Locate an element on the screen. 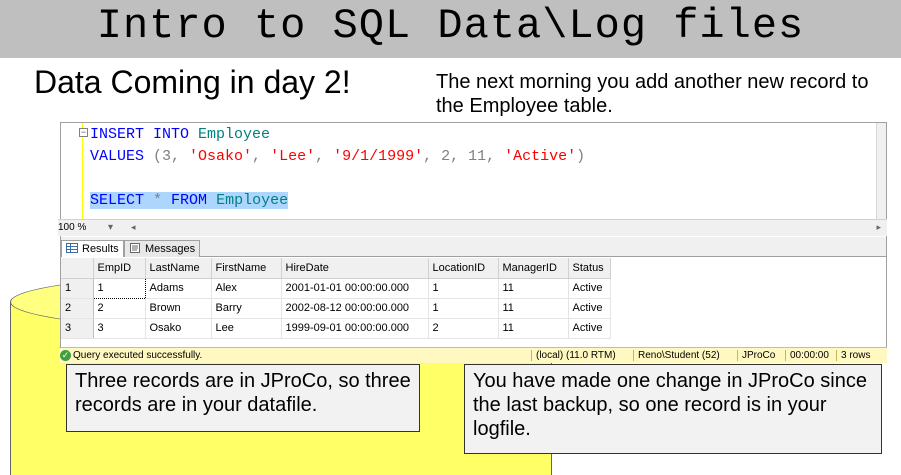 The image size is (901, 475). grid-cell: Lee is located at coordinates (246, 328).